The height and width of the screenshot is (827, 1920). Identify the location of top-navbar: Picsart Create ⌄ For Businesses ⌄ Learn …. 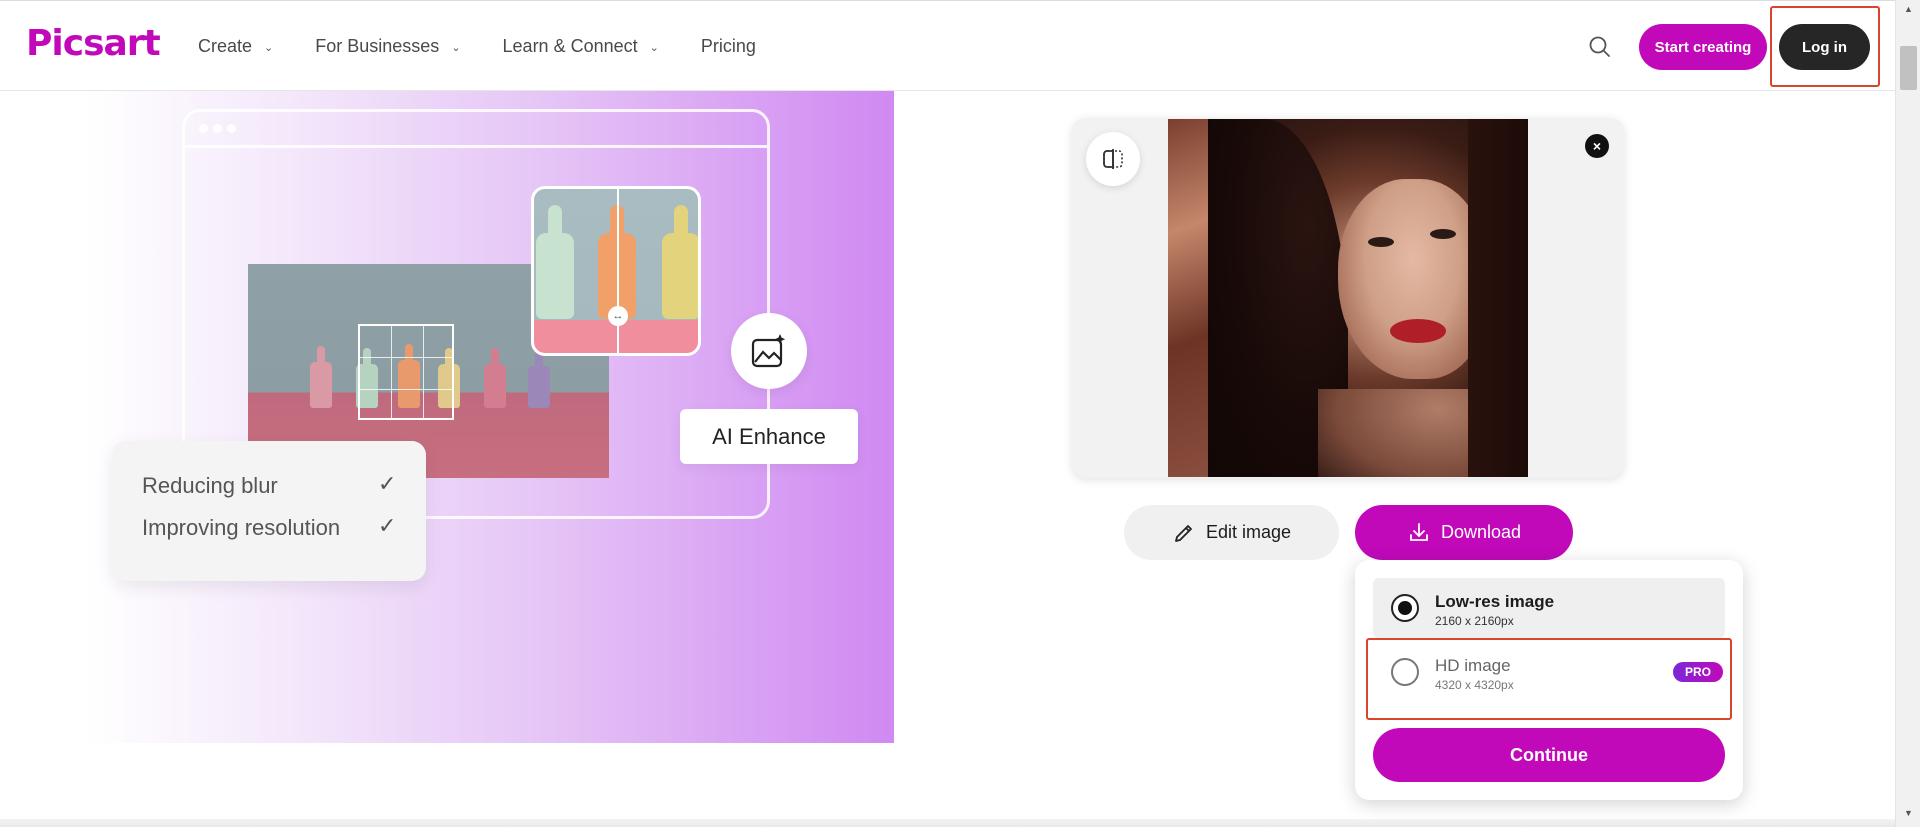
(947, 45).